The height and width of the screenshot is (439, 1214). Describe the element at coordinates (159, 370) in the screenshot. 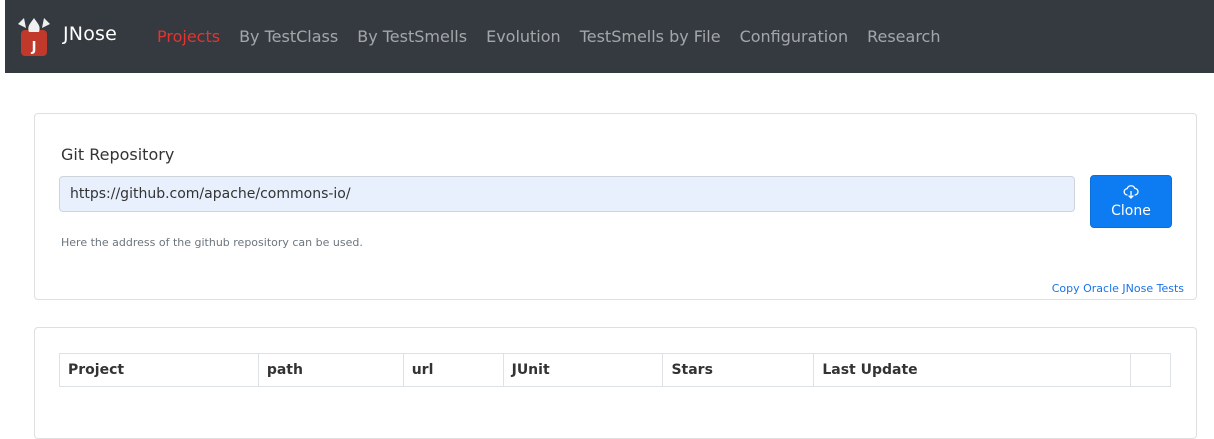

I see `column-header-project: Project` at that location.